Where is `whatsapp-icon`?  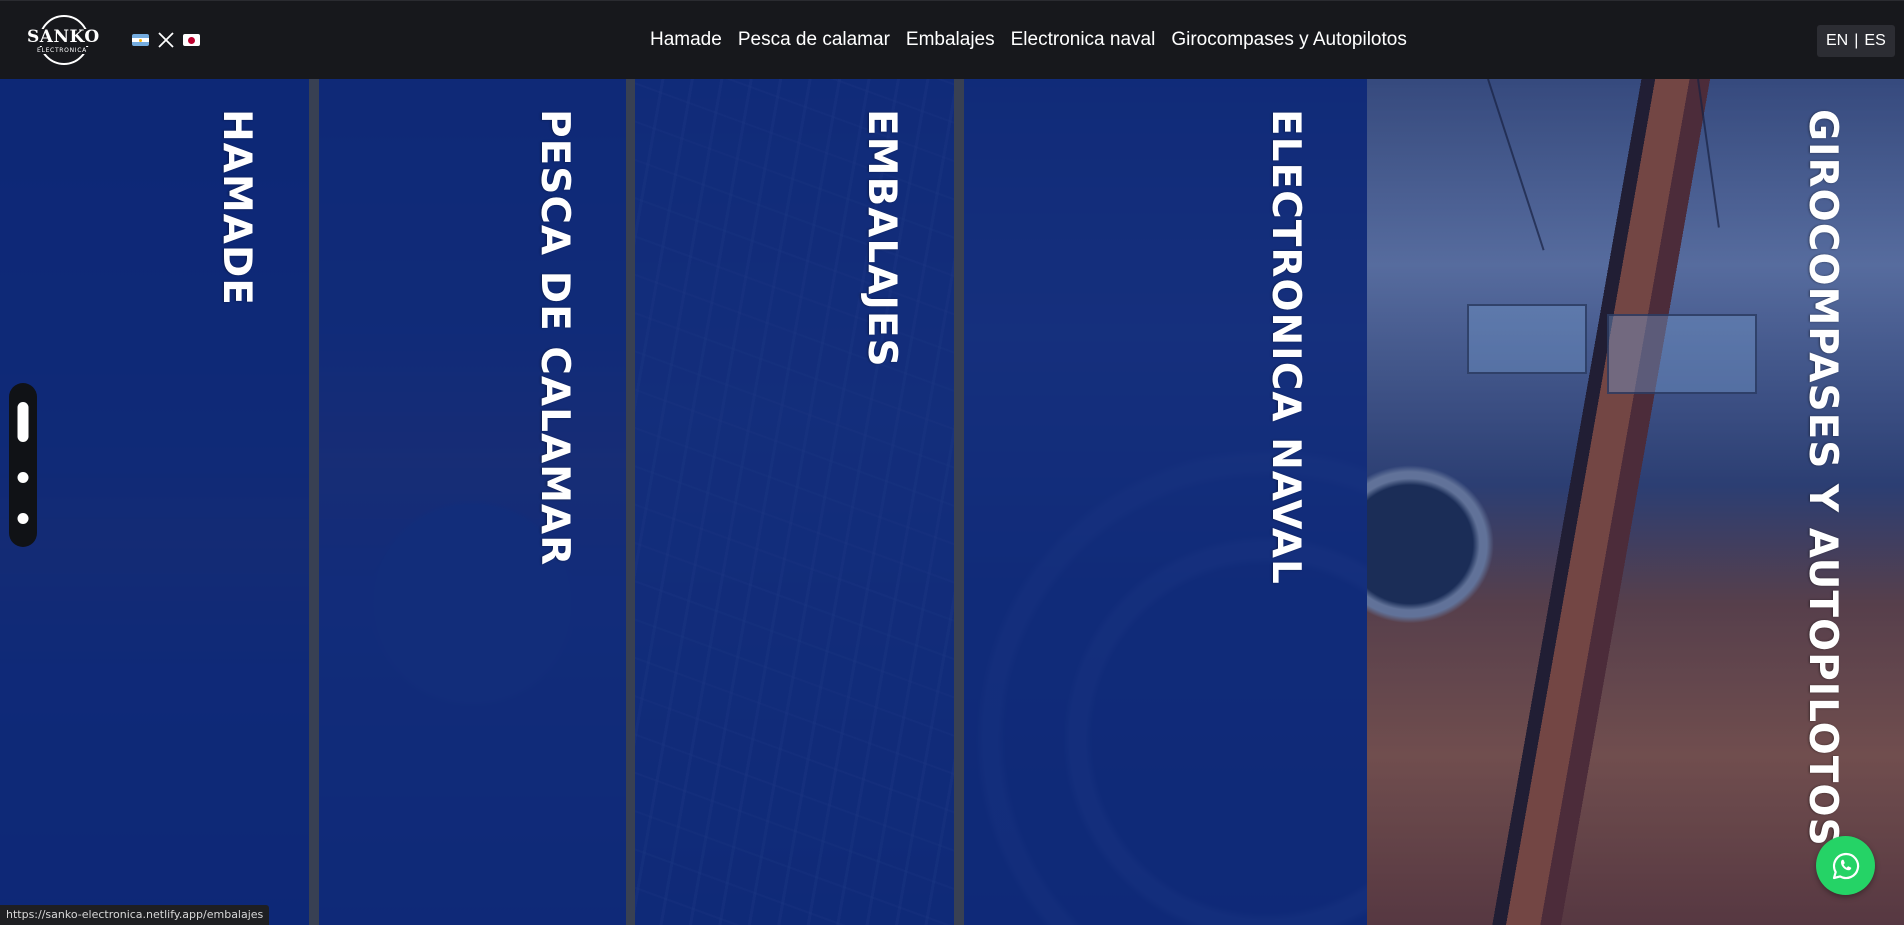
whatsapp-icon is located at coordinates (1845, 865).